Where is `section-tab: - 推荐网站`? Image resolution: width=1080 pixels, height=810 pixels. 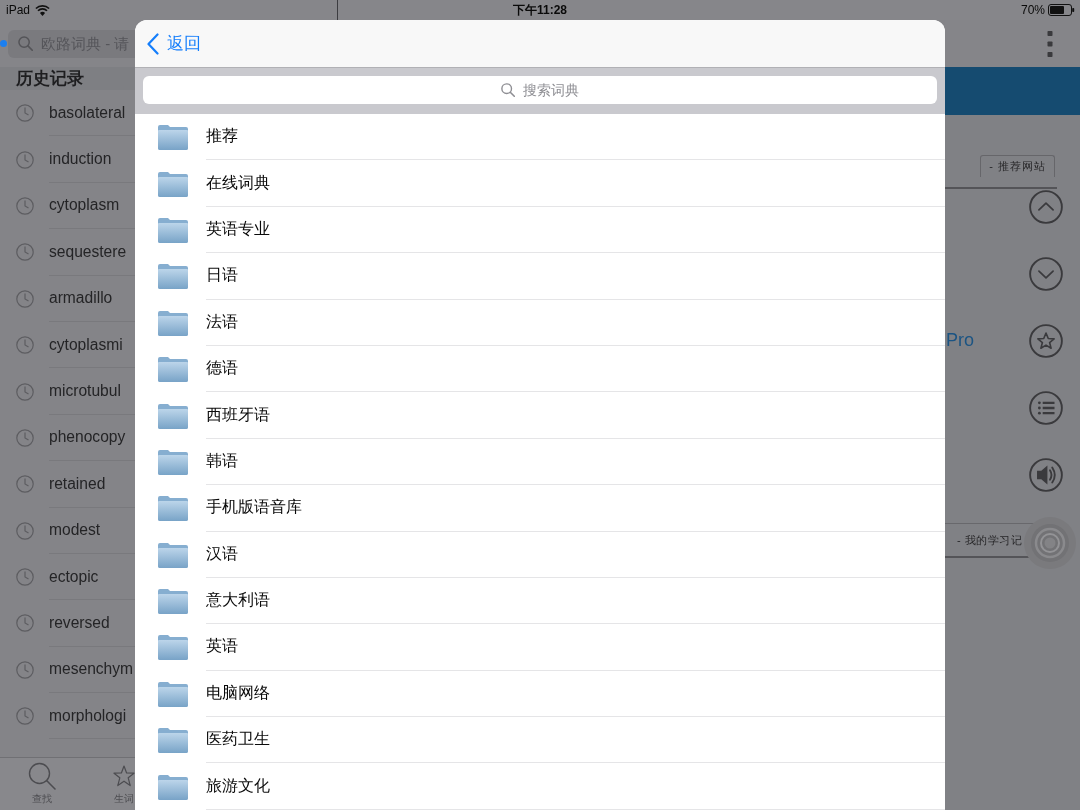
section-tab: - 推荐网站 is located at coordinates (1017, 166).